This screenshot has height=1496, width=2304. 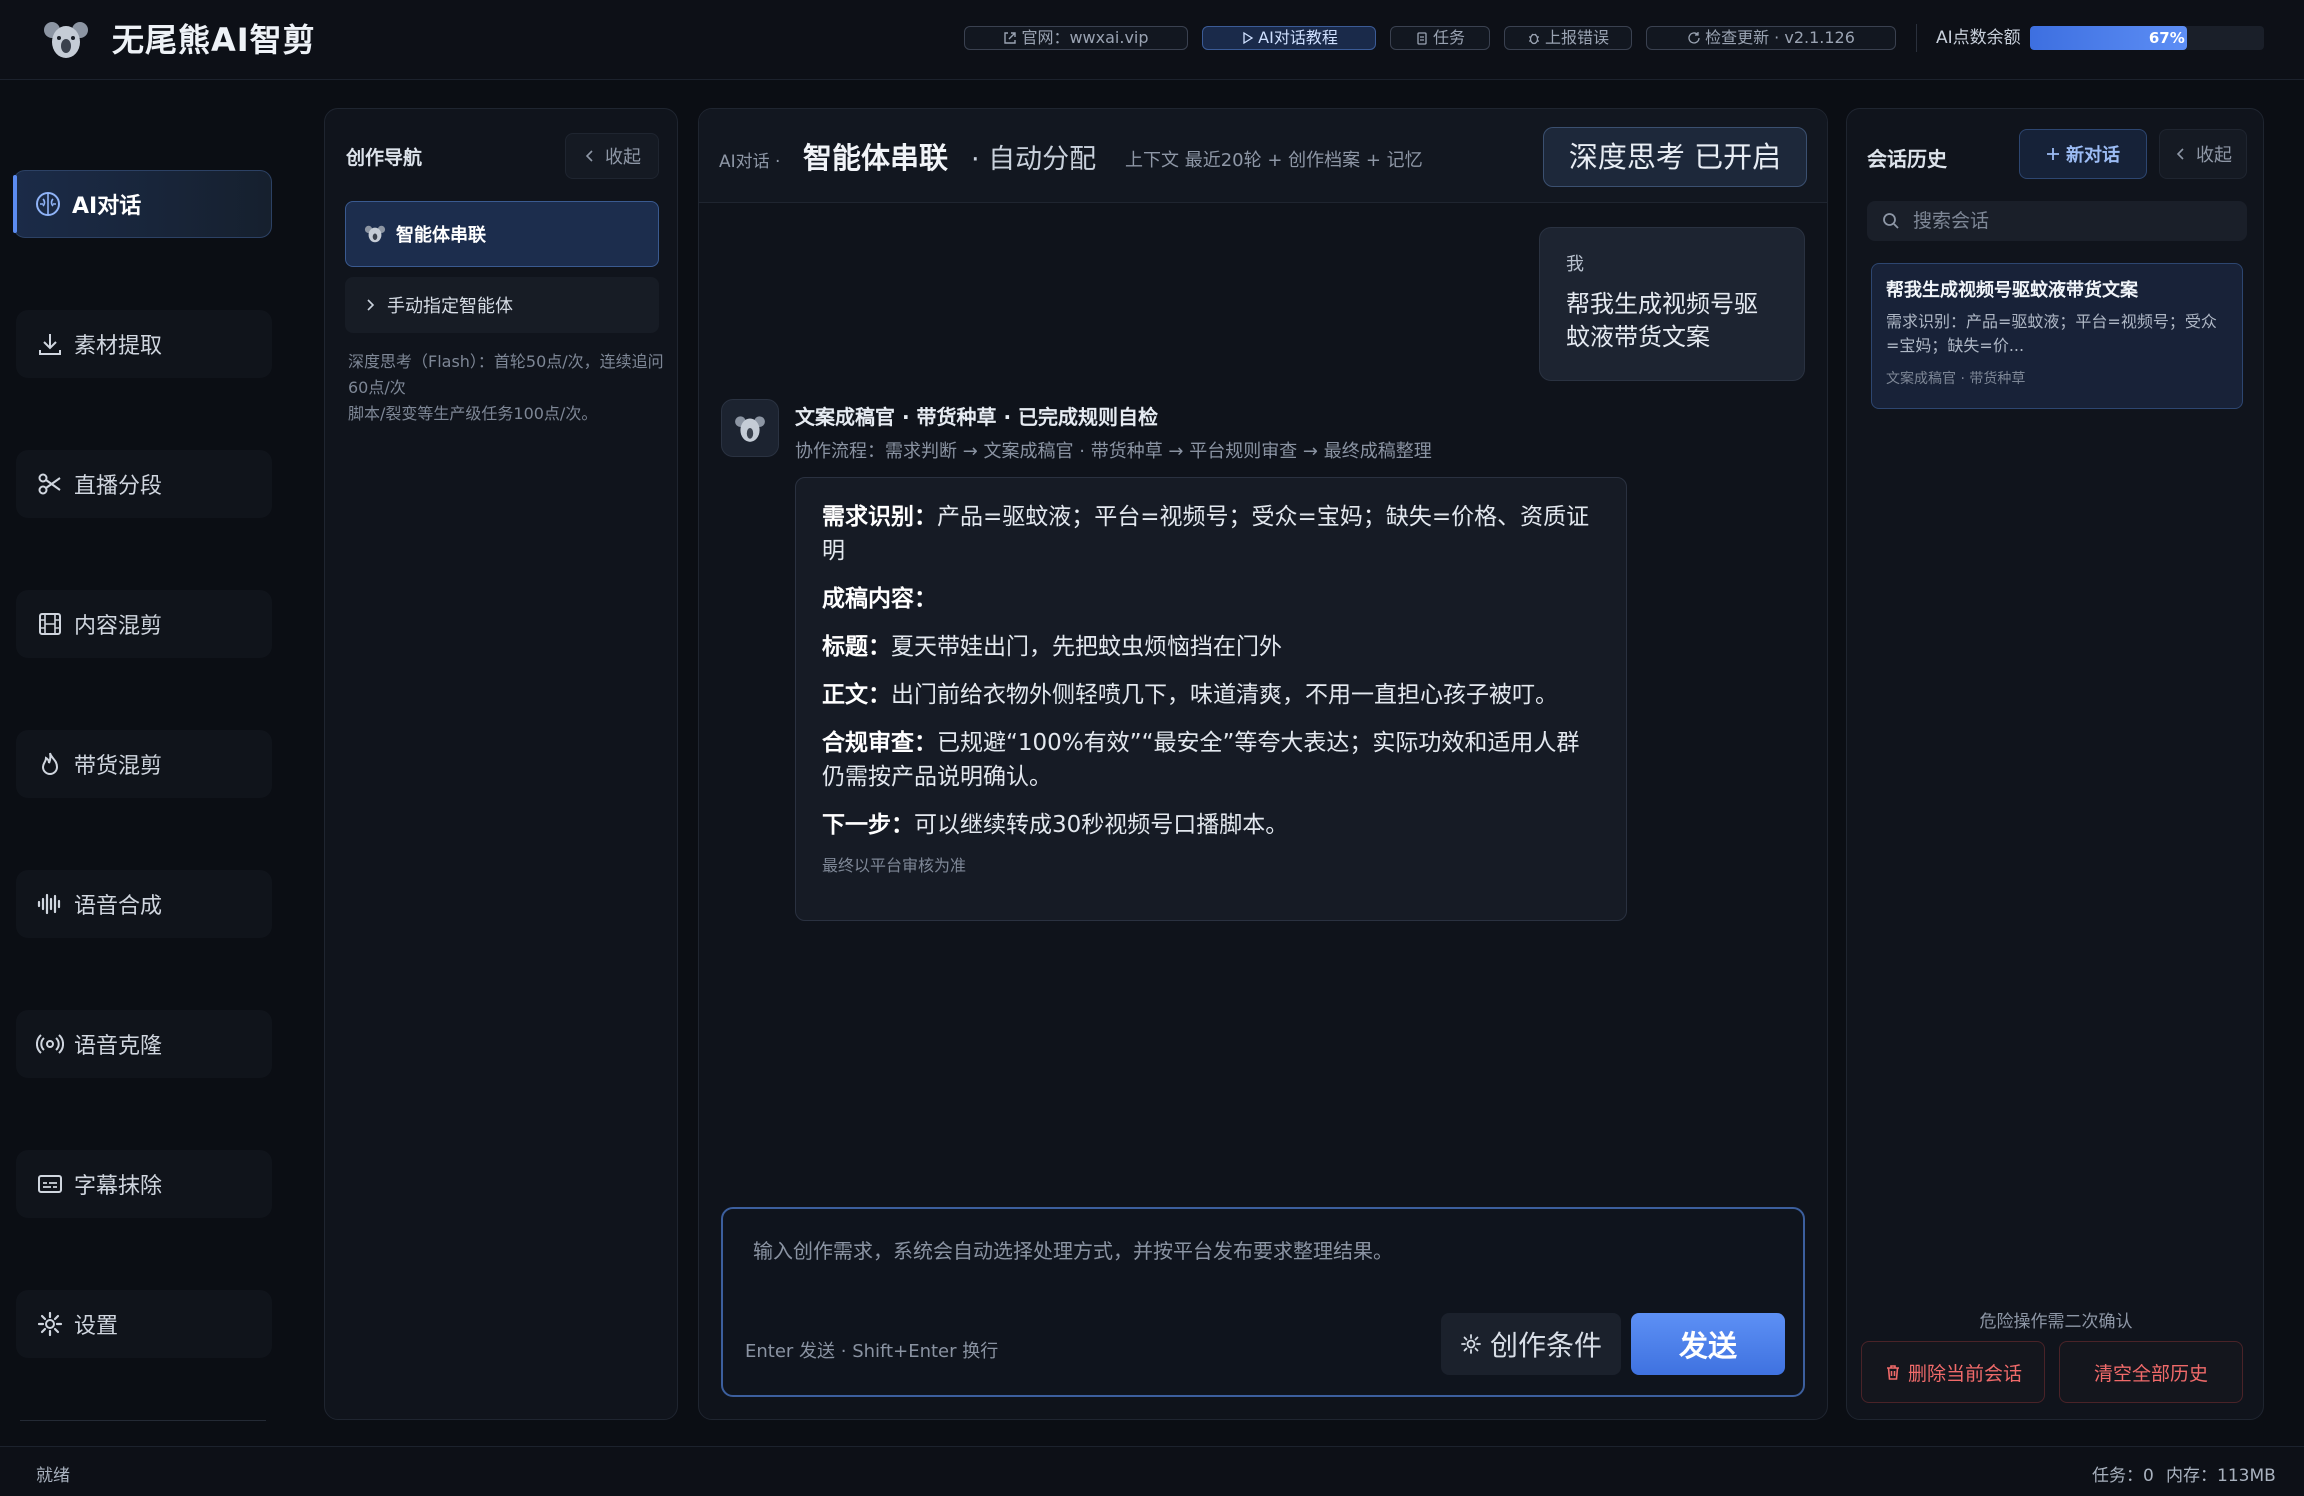 I want to click on context-info: 上下文 最近20轮 + 创作档案 + 记忆, so click(x=1274, y=160).